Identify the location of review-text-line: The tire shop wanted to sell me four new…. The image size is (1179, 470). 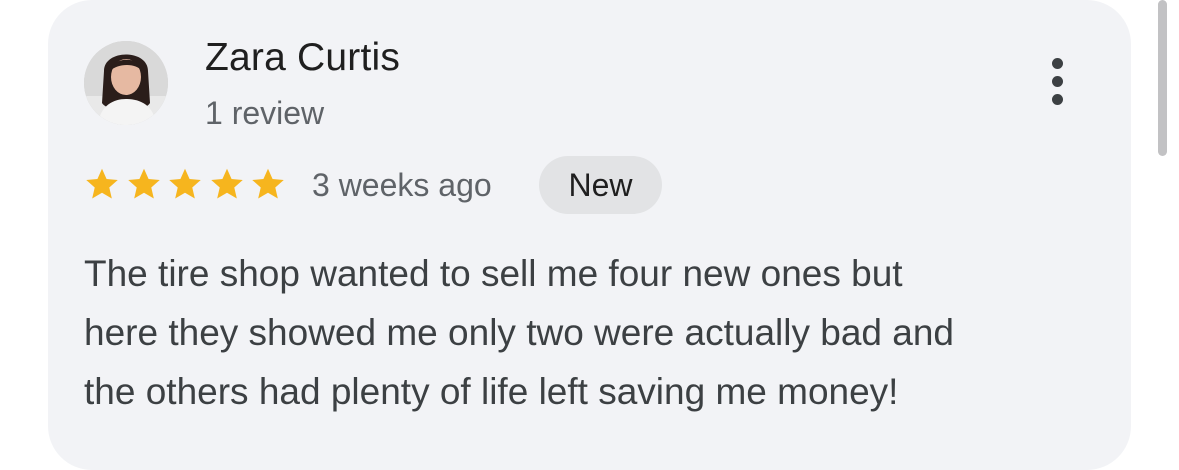
(493, 273).